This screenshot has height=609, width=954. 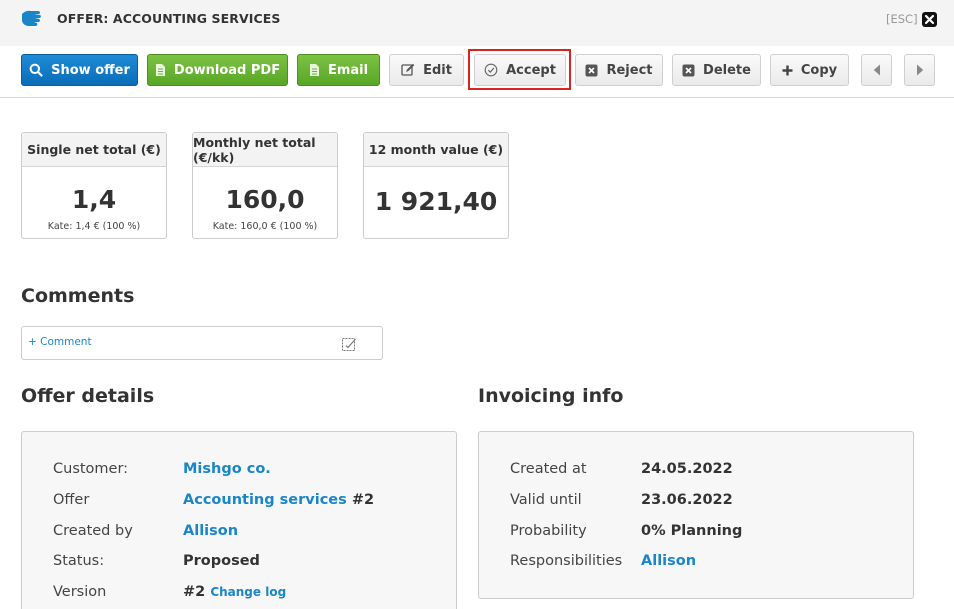 What do you see at coordinates (477, 23) in the screenshot?
I see `title-bar: OFFER: ACCOUNTING SERVICES [ESC]` at bounding box center [477, 23].